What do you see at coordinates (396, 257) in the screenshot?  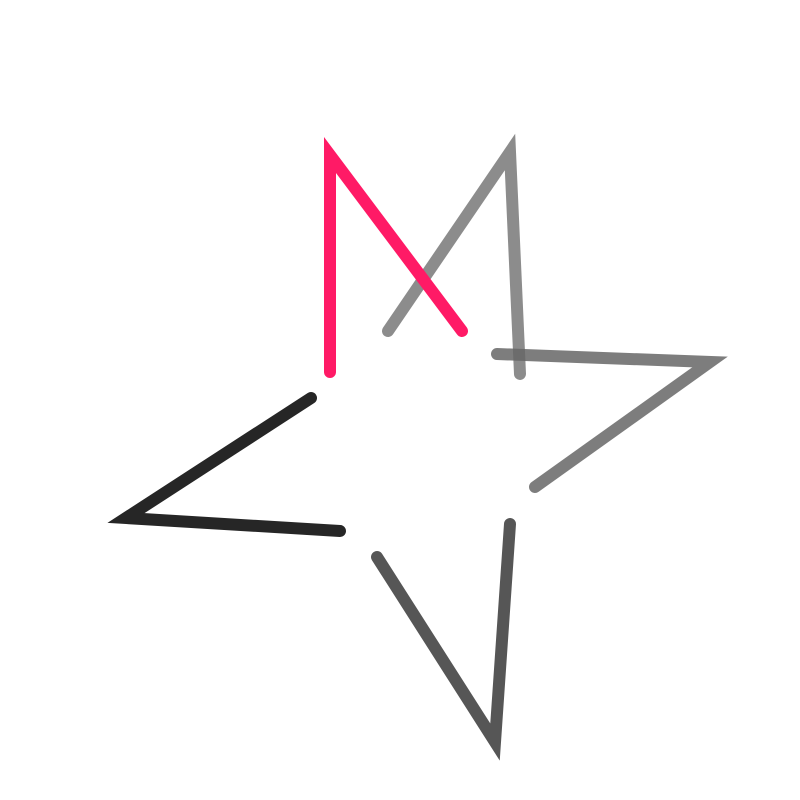 I see `pink-m-stroke` at bounding box center [396, 257].